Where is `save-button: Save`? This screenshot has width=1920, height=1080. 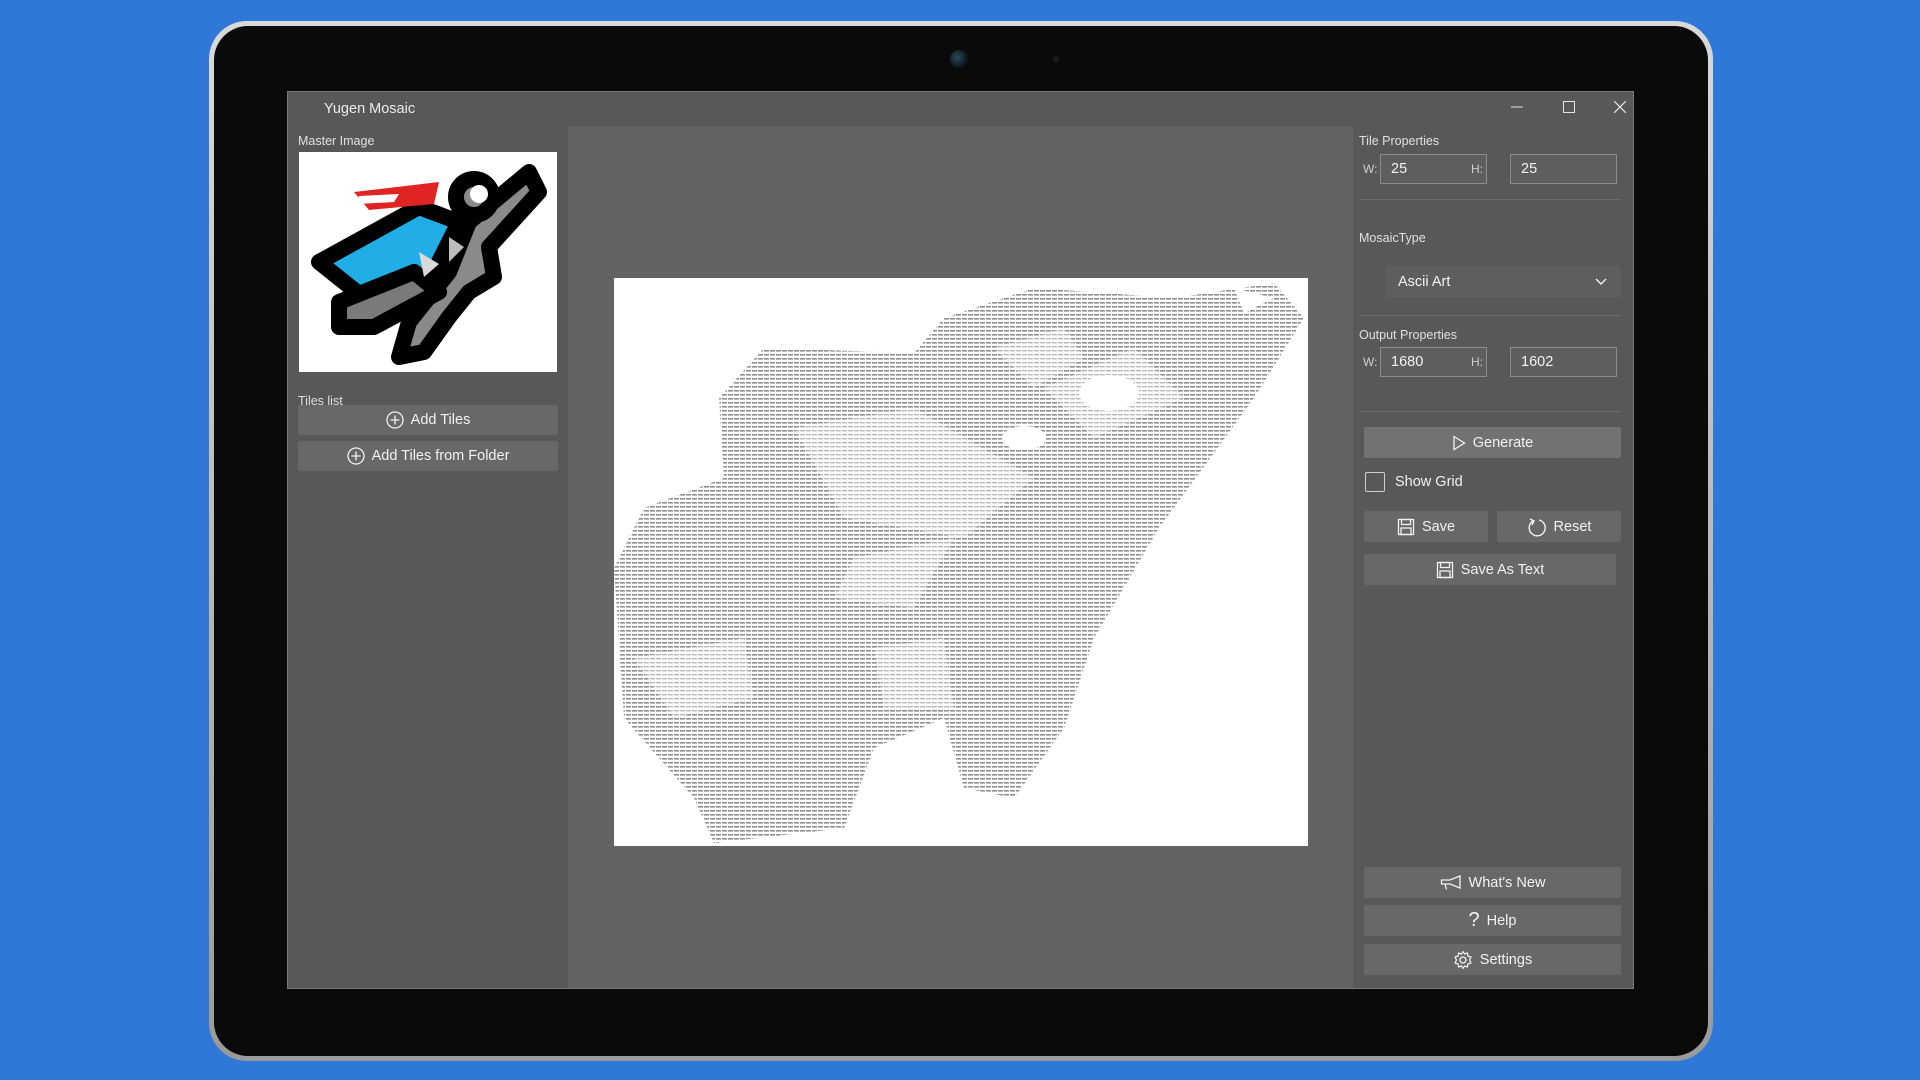
save-button: Save is located at coordinates (1426, 526).